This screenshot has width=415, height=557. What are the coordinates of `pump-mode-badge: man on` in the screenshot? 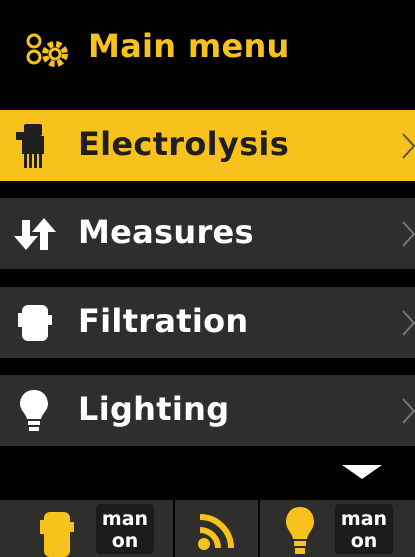 It's located at (125, 529).